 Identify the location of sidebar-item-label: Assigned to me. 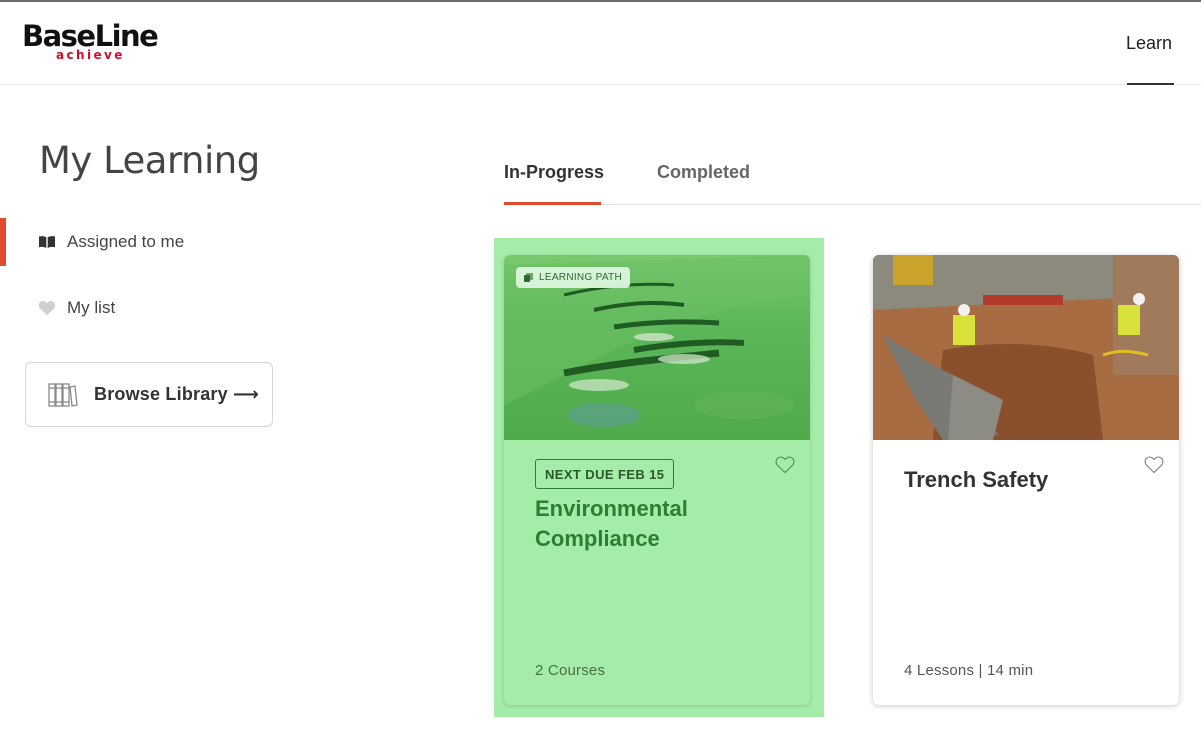
(126, 241).